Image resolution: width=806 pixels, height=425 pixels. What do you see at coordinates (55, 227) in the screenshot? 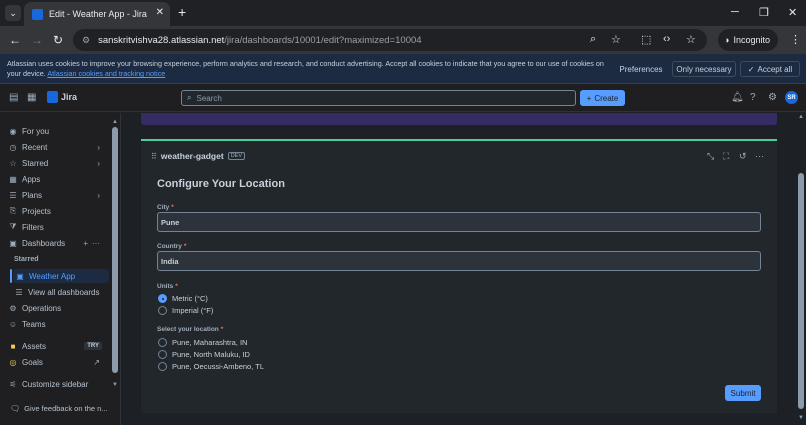
I see `sidebar-item-filters: ⧩ Filters` at bounding box center [55, 227].